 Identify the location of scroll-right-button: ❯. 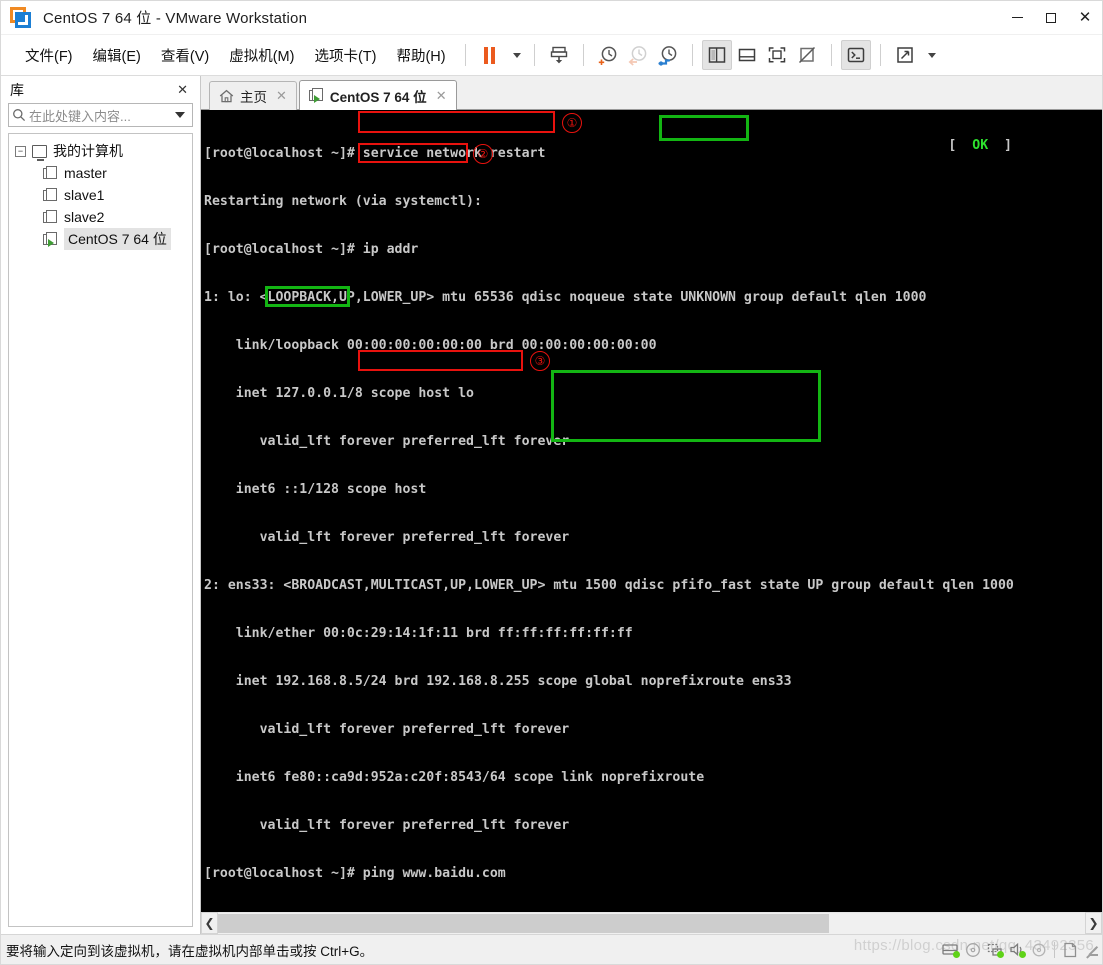
(1093, 923).